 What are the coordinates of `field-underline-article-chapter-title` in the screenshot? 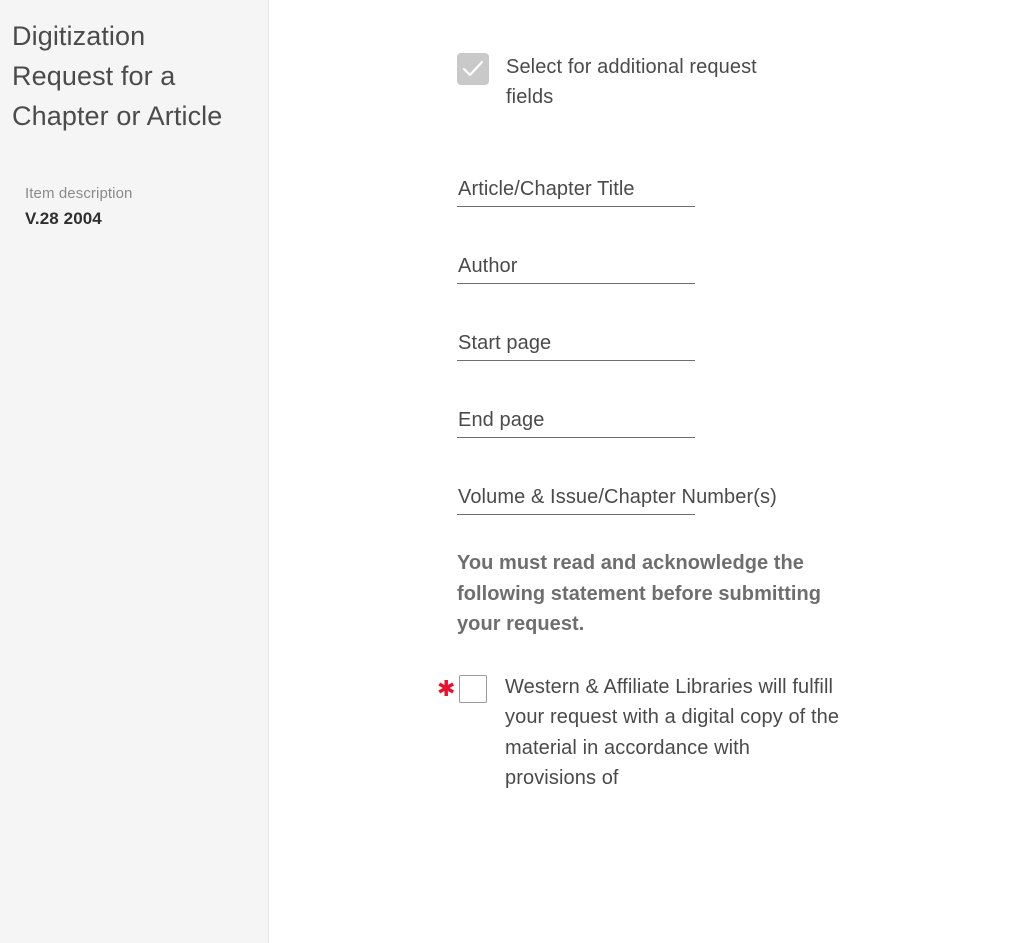 It's located at (576, 206).